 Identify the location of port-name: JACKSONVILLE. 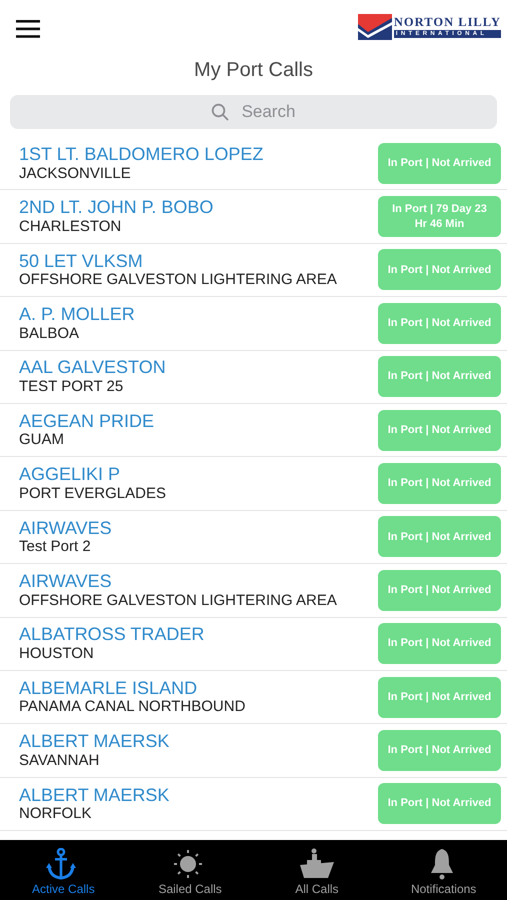
(75, 173).